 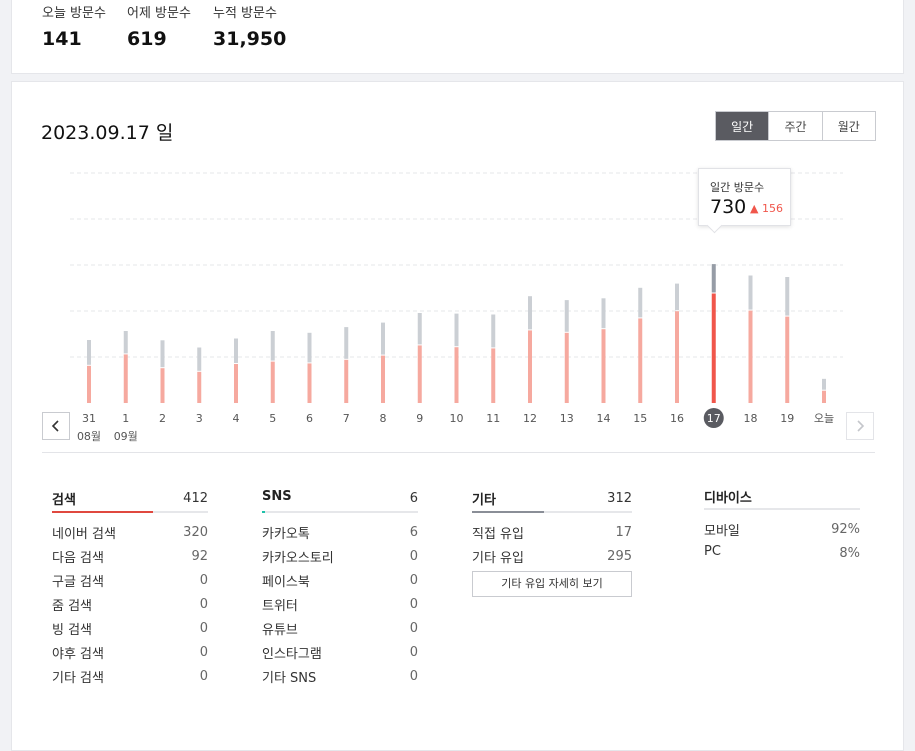 What do you see at coordinates (604, 418) in the screenshot?
I see `x-tick-label: 14` at bounding box center [604, 418].